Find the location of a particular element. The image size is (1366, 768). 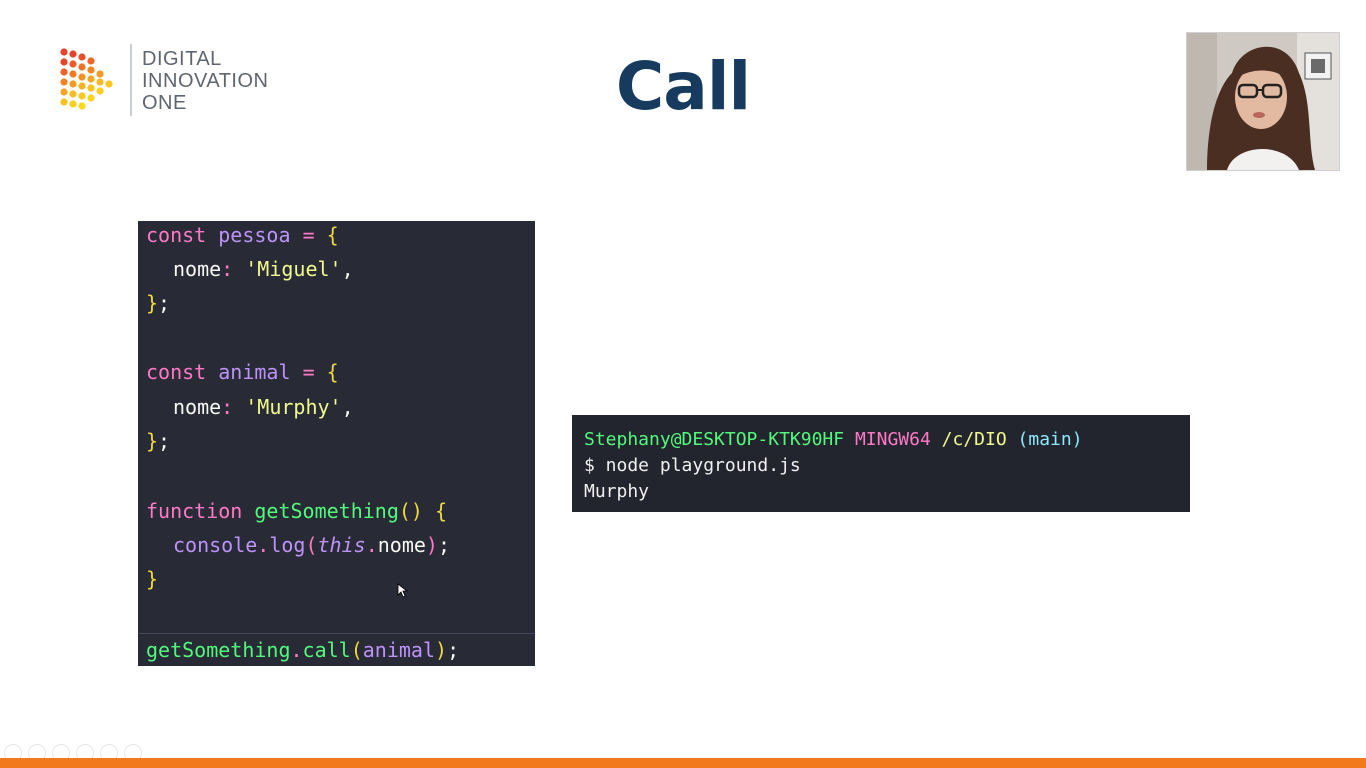

identifier: animal is located at coordinates (254, 372).